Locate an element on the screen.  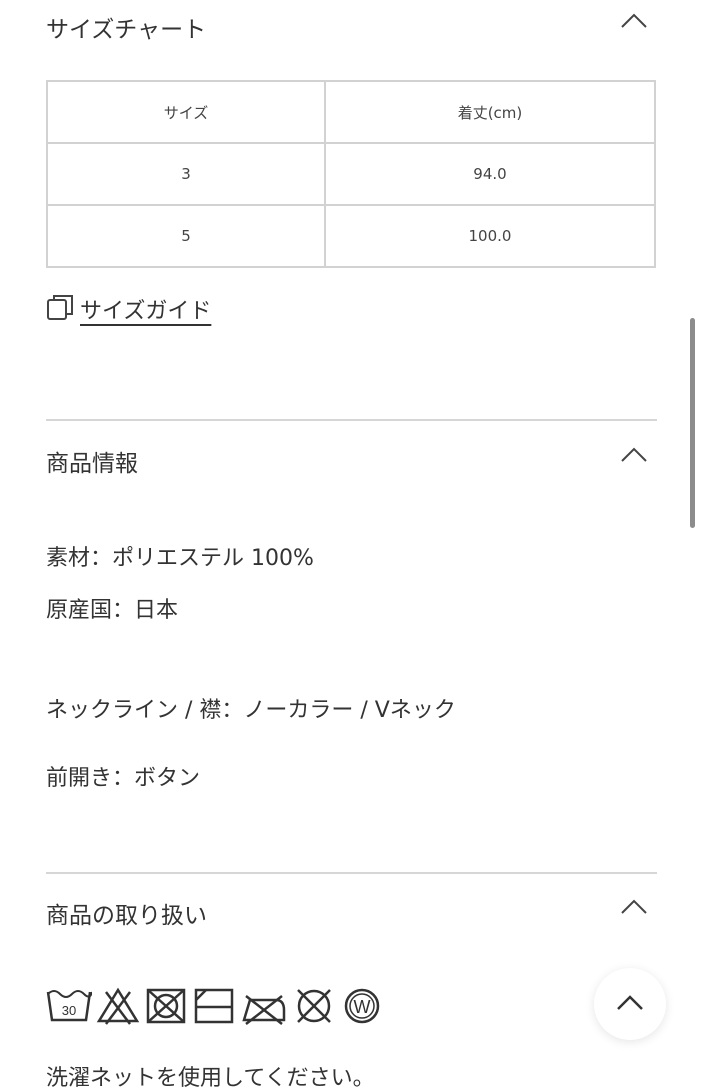
material-text: 素材：ポリエステル 100% is located at coordinates (180, 558).